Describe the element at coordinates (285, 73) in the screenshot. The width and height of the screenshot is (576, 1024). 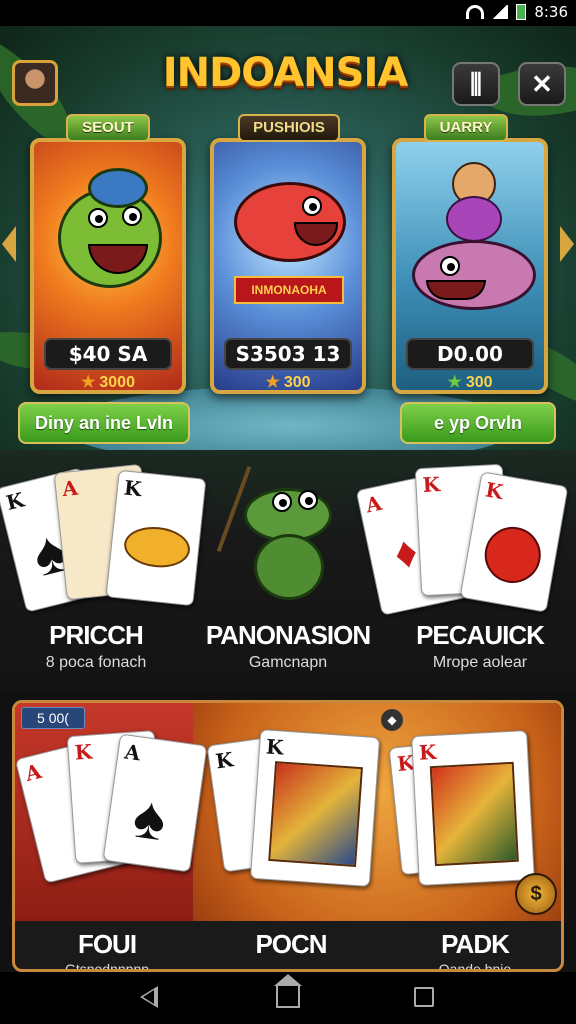
I see `game-logo: INDOANSIA` at that location.